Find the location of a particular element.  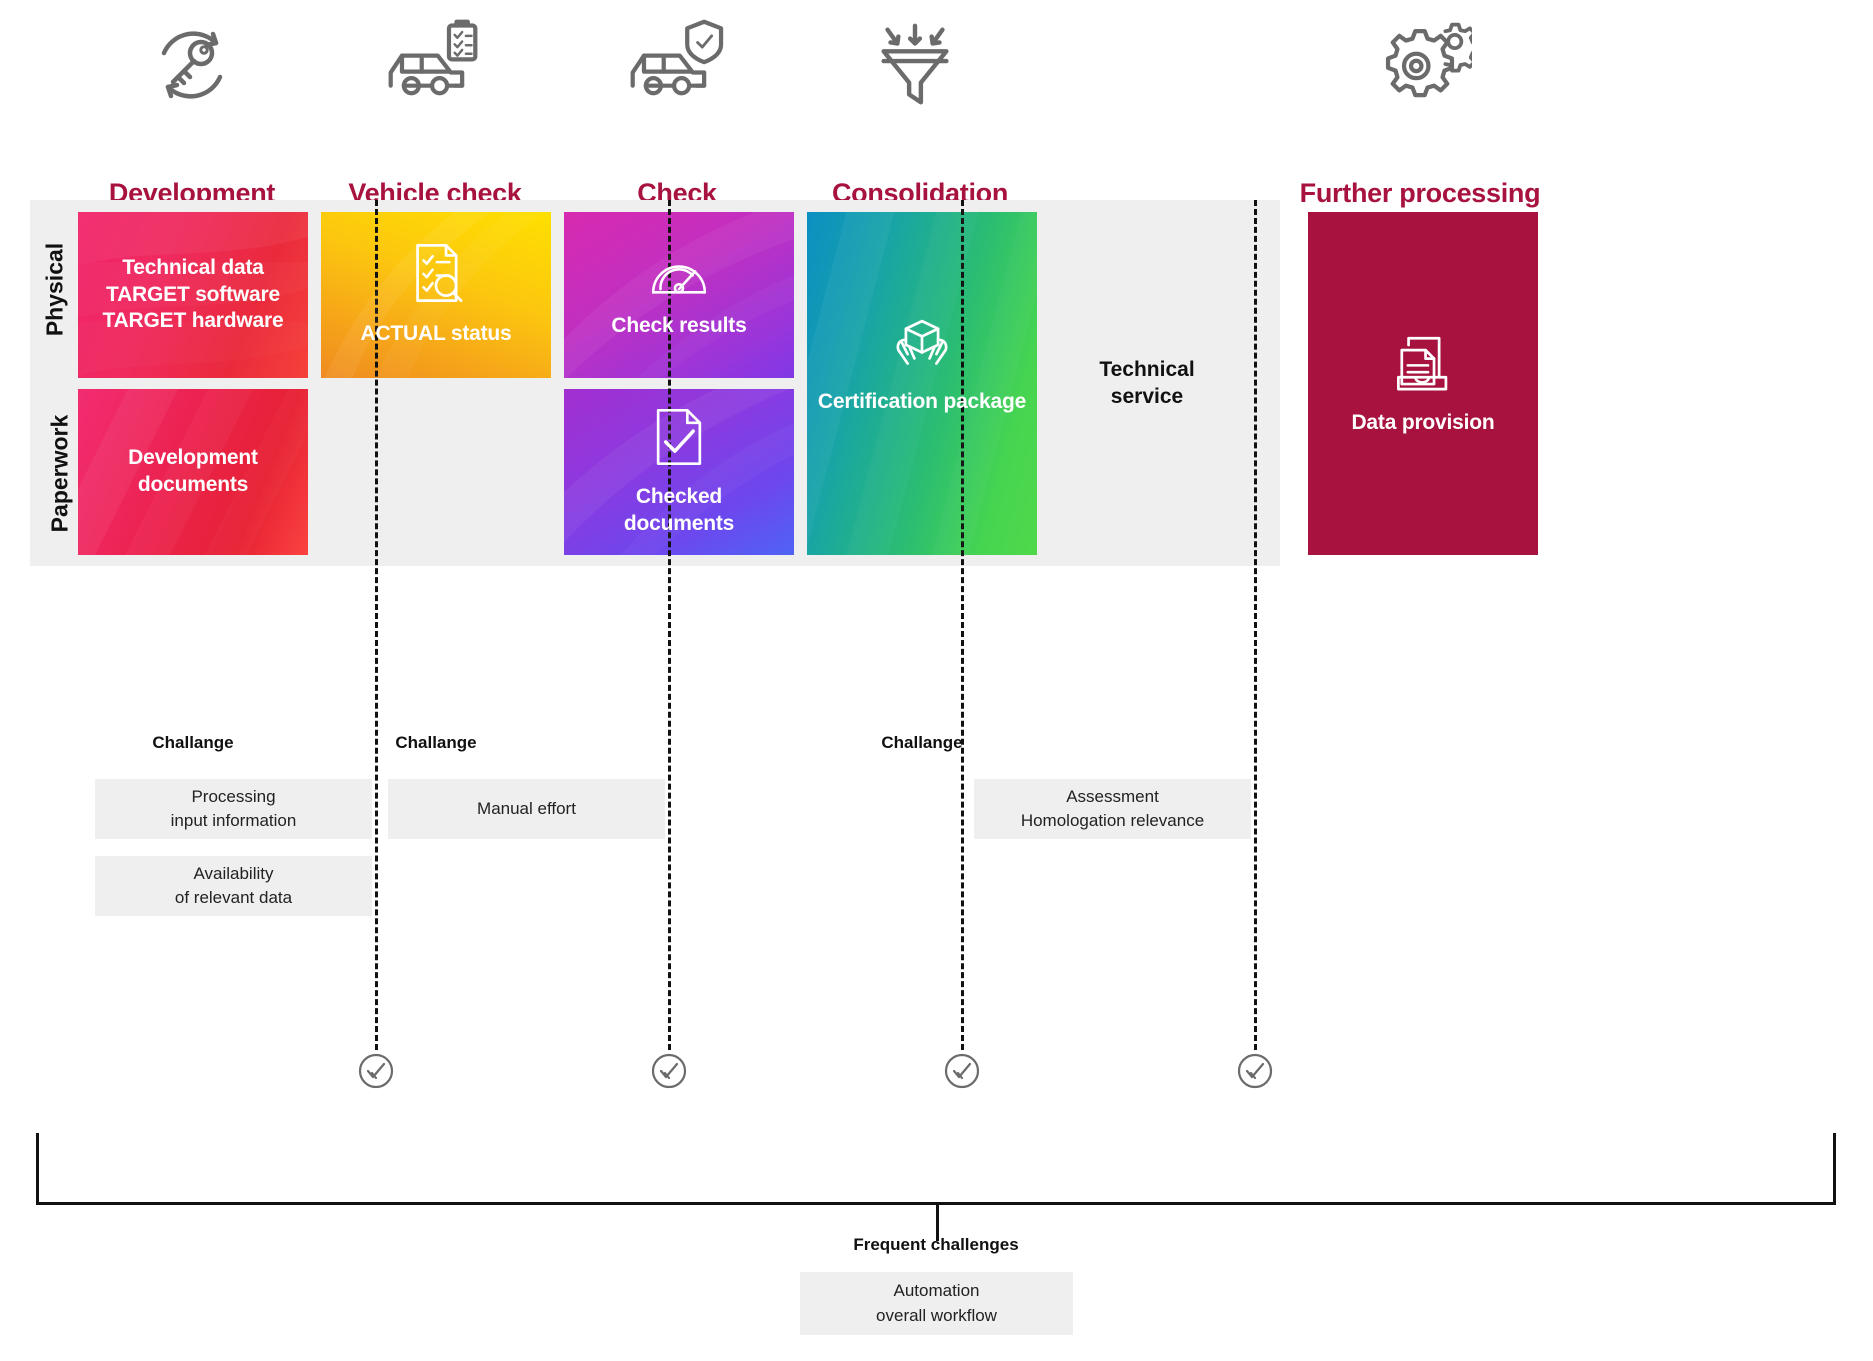

tile-development-documents: Development documents is located at coordinates (193, 472).